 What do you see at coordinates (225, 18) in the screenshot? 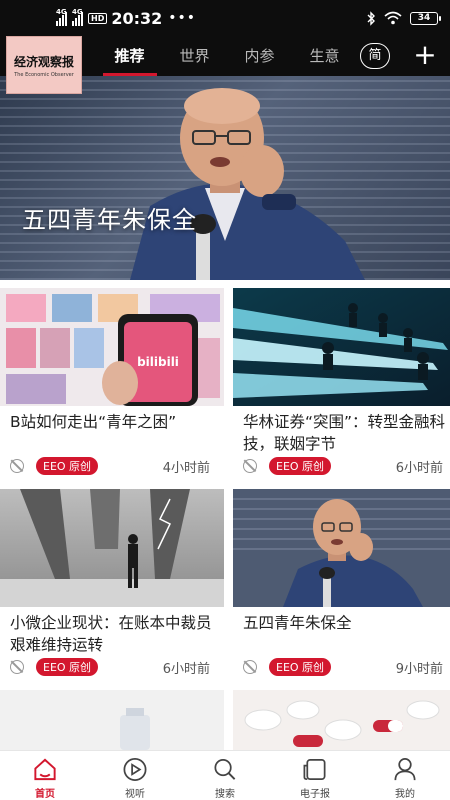
I see `status-bar: 4G 4G HD 20:32 ••• 34` at bounding box center [225, 18].